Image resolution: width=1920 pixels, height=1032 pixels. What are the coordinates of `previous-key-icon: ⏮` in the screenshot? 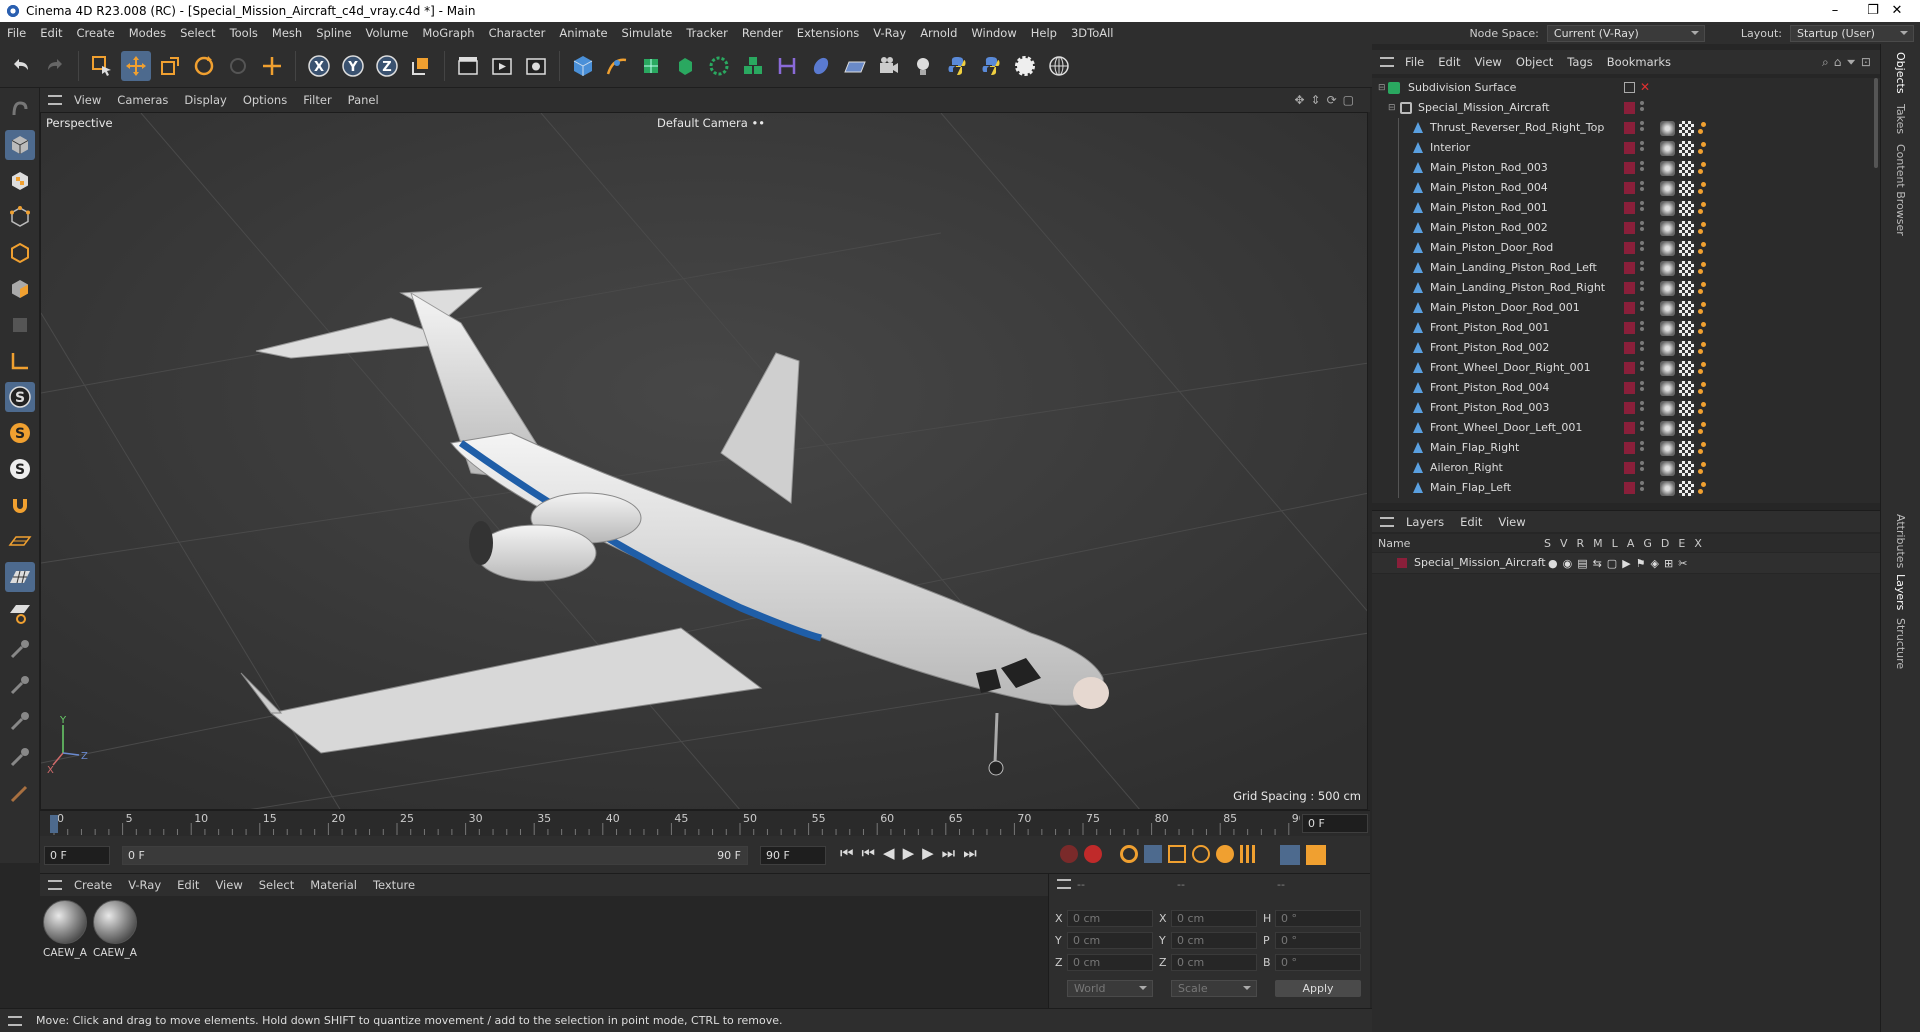 It's located at (869, 853).